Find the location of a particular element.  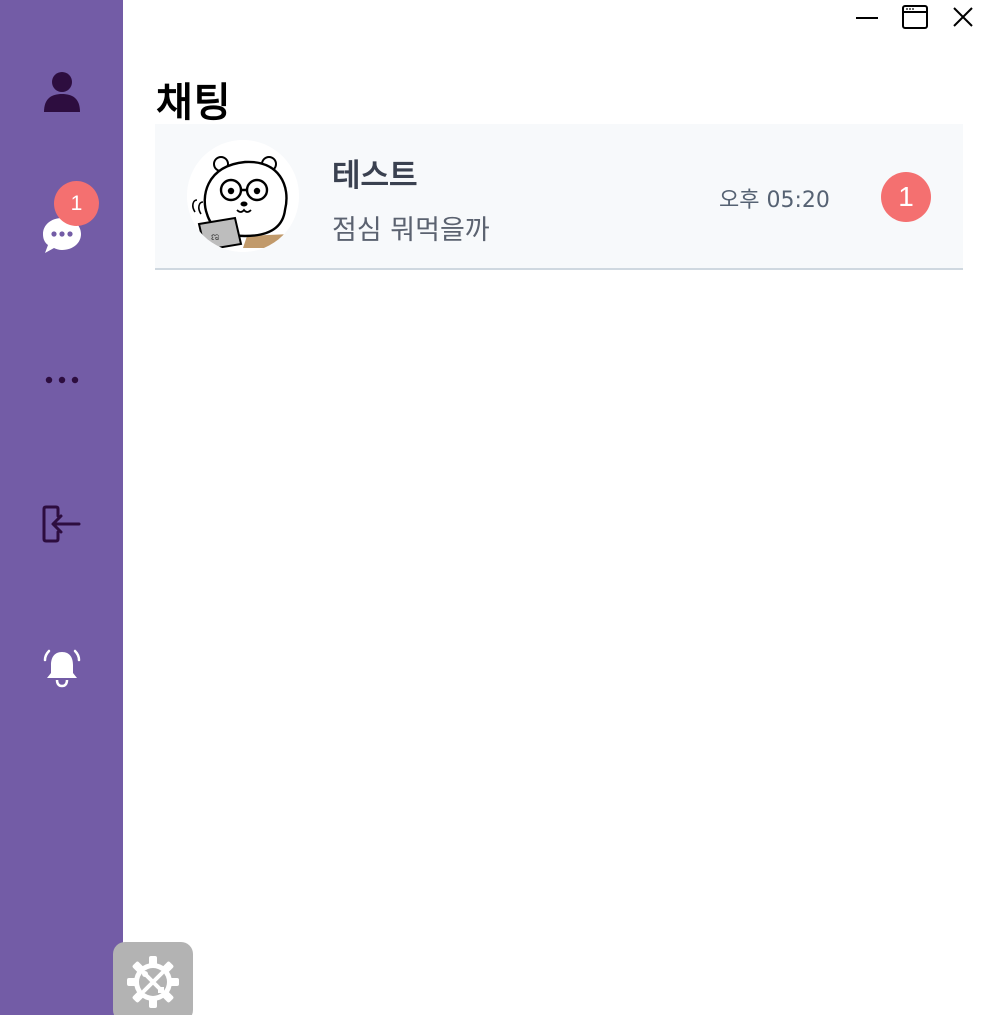

svg-text: ಣ is located at coordinates (215, 236).